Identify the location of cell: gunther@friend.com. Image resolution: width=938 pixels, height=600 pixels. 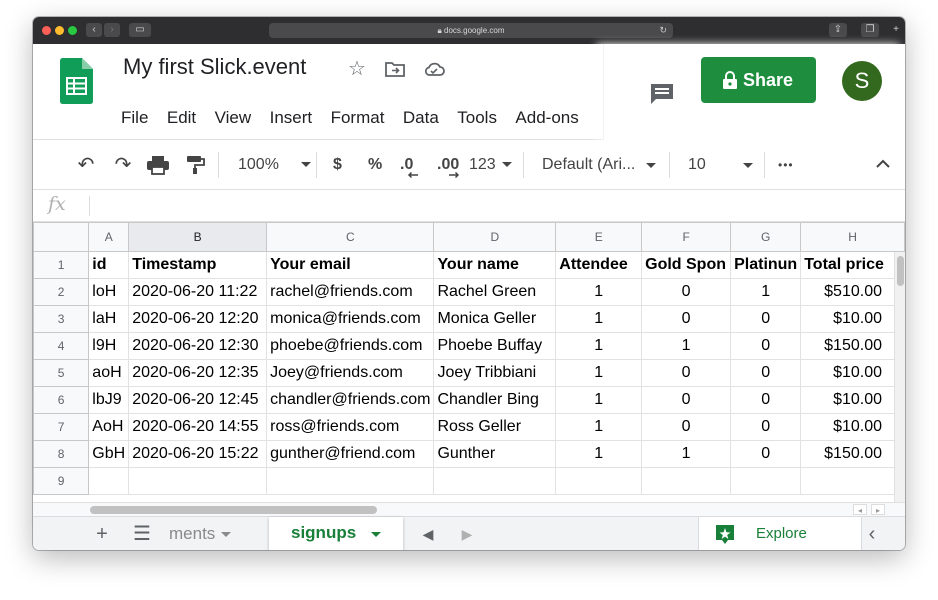
(350, 454).